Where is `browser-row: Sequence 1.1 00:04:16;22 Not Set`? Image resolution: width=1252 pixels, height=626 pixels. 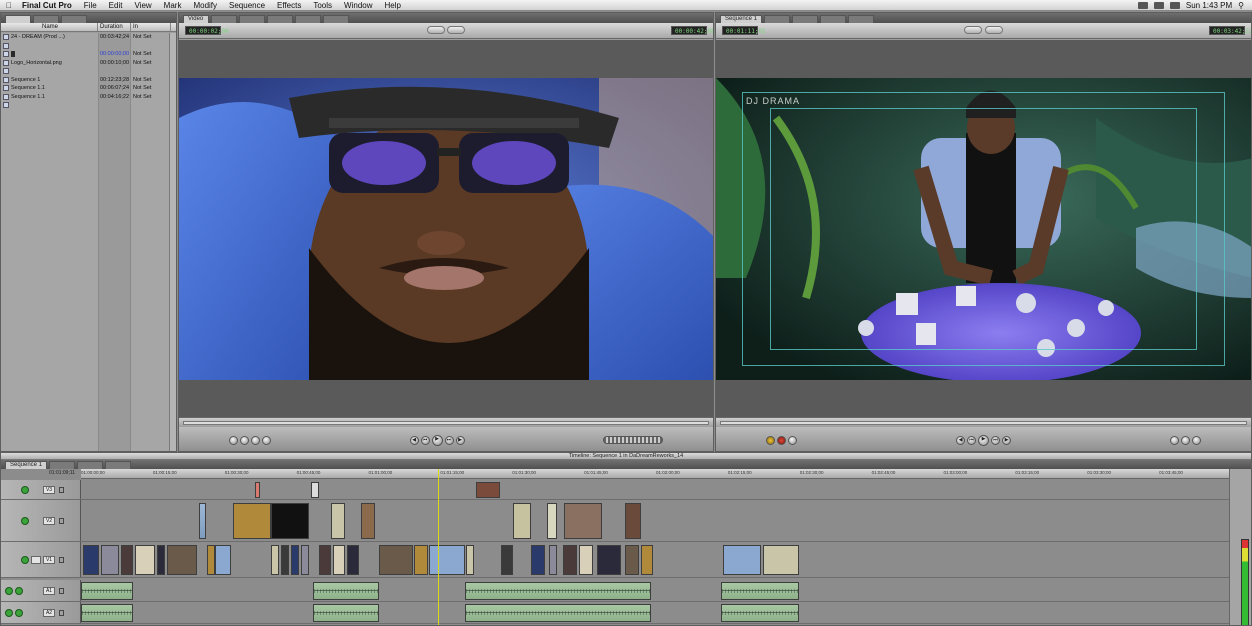 browser-row: Sequence 1.1 00:04:16;22 Not Set is located at coordinates (88, 97).